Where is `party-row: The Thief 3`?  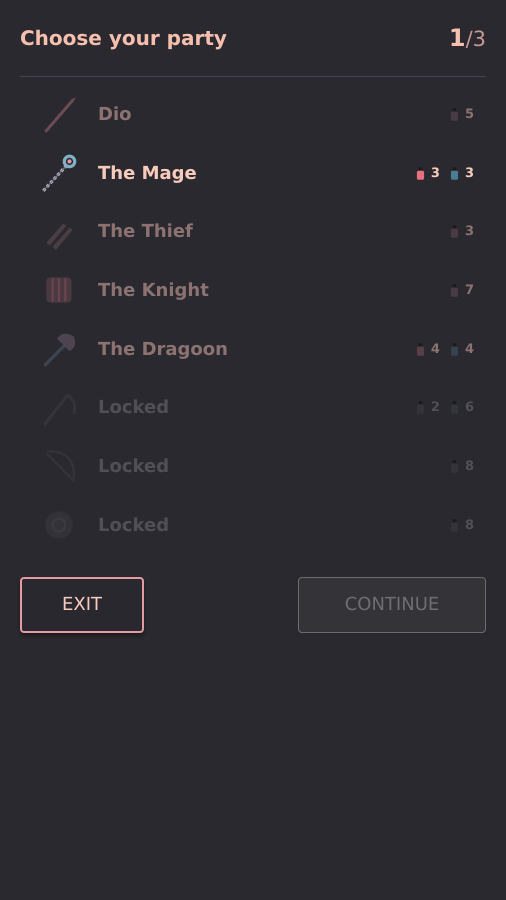
party-row: The Thief 3 is located at coordinates (253, 232).